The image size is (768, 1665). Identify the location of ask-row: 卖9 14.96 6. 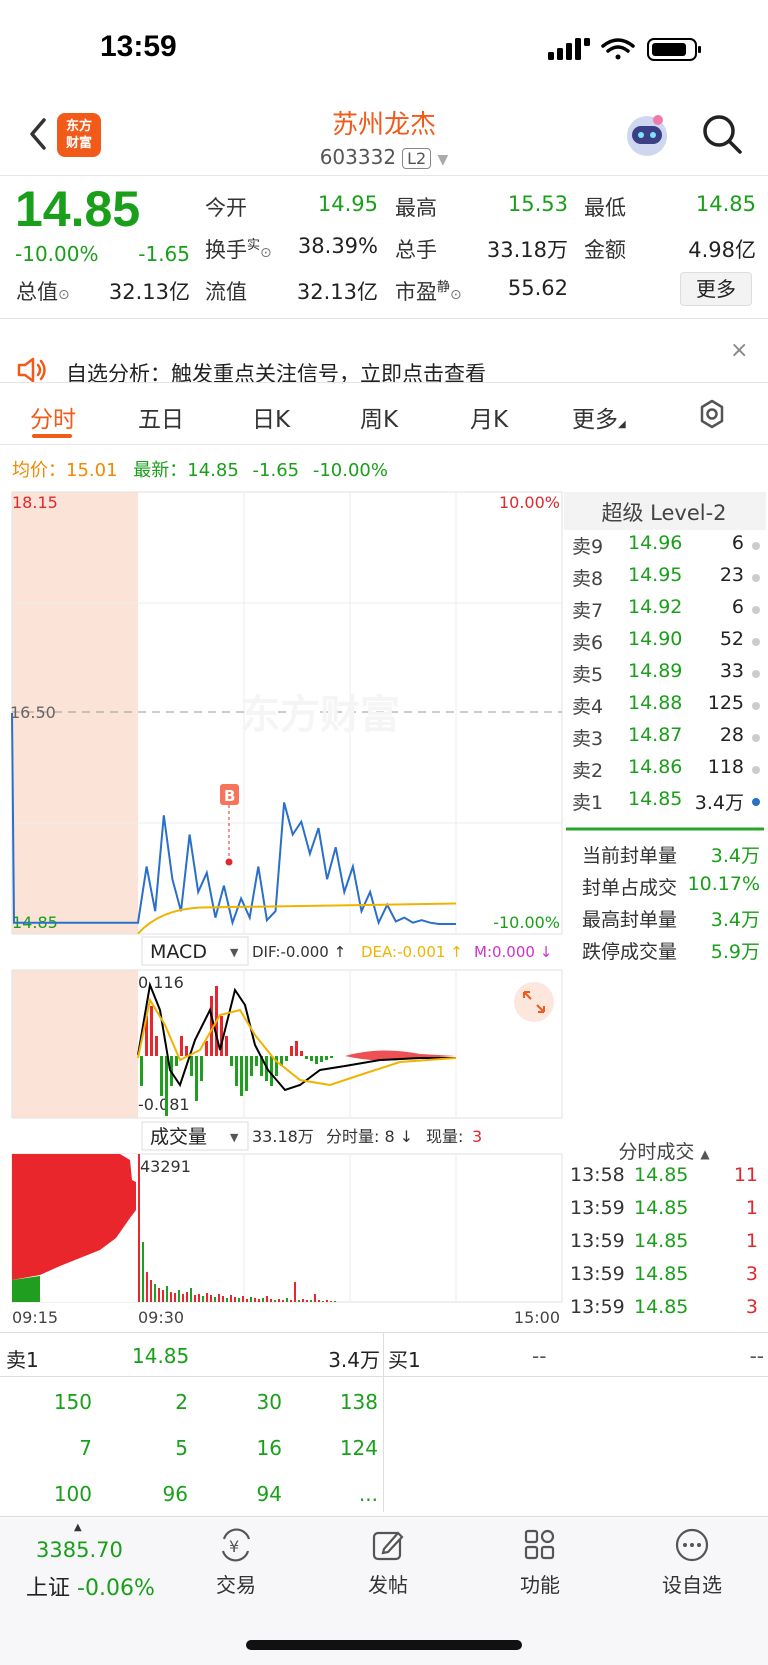
(664, 548).